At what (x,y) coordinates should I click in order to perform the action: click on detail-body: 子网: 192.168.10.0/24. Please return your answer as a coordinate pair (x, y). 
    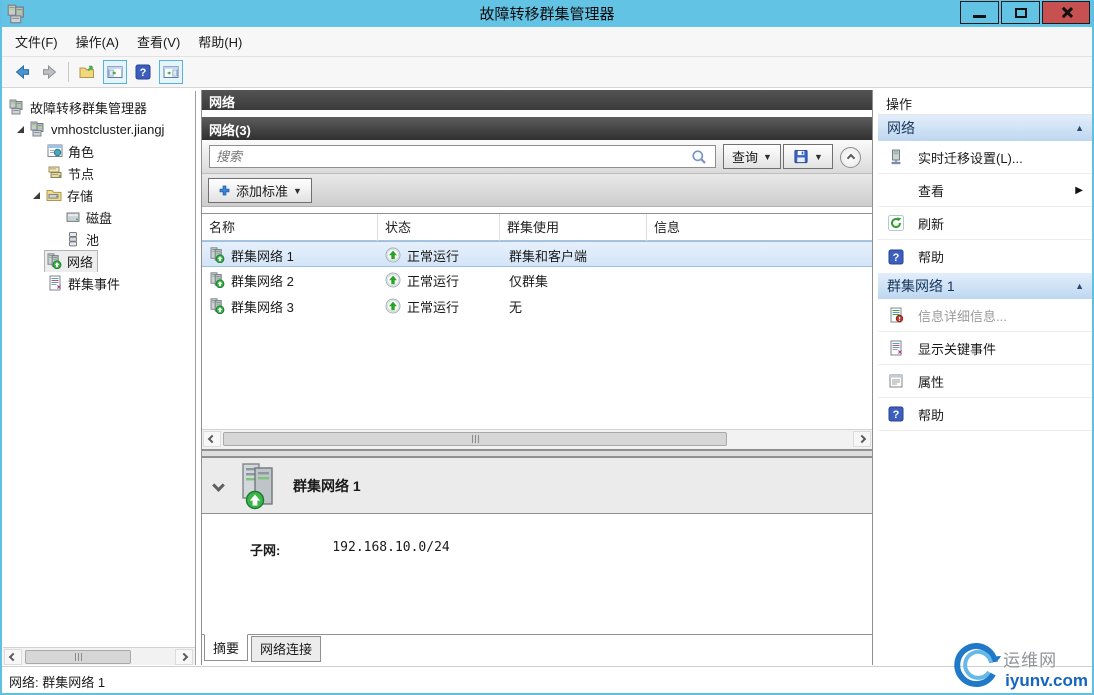
    Looking at the image, I should click on (537, 574).